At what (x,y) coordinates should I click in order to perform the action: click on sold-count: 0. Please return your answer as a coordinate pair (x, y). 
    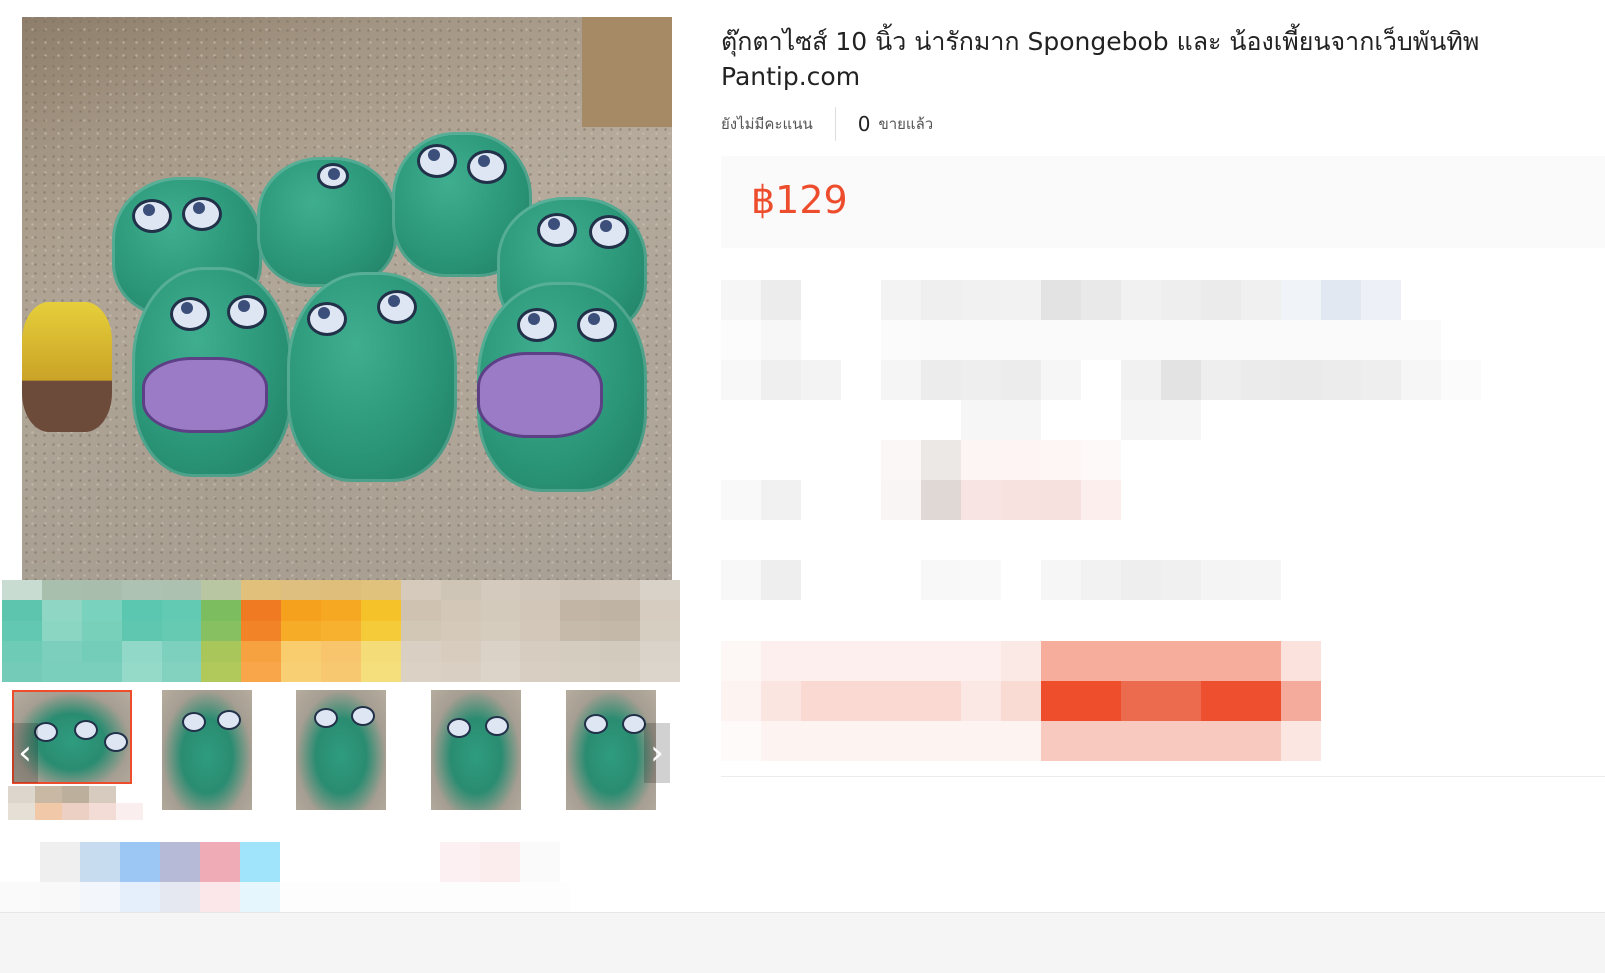
    Looking at the image, I should click on (864, 124).